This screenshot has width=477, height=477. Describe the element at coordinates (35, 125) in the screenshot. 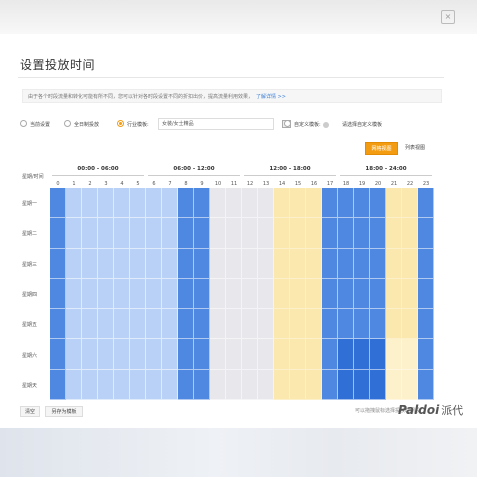

I see `option-current: 当前设置` at that location.